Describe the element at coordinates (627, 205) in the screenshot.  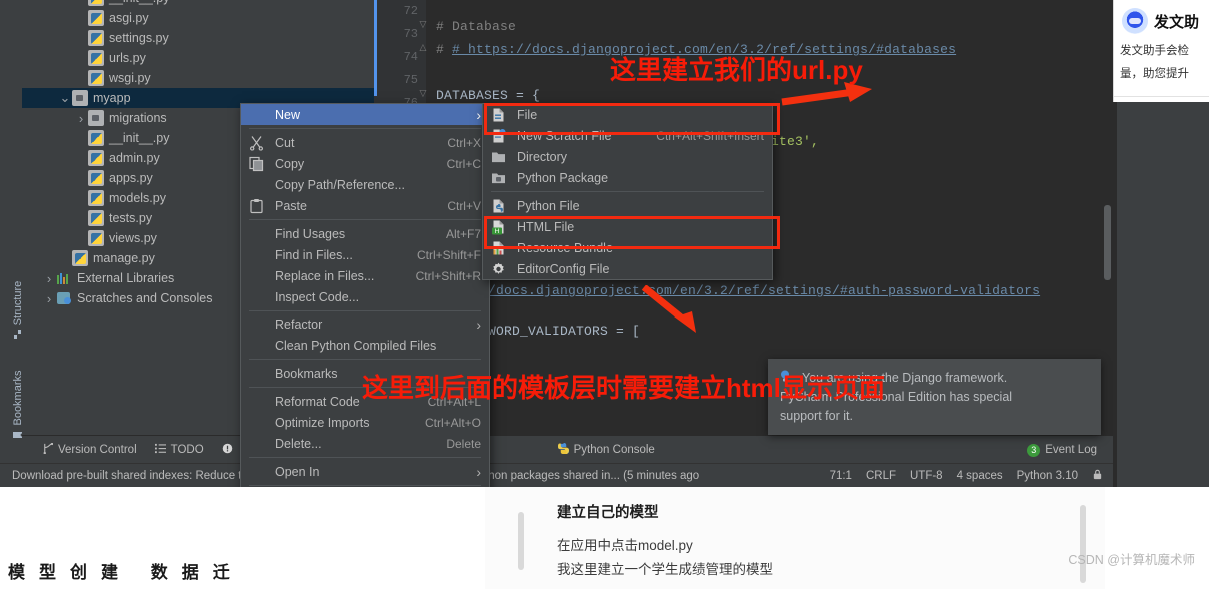
I see `menu-item-python-file: Python File` at that location.